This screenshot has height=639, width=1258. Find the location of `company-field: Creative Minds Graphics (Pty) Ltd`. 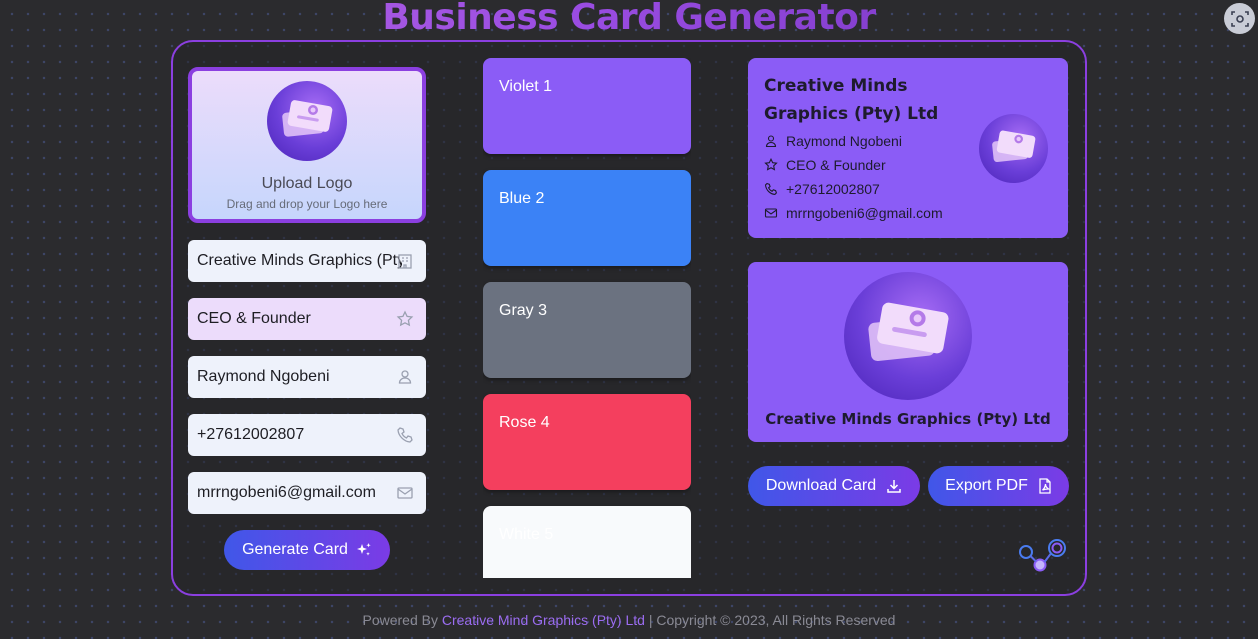

company-field: Creative Minds Graphics (Pty) Ltd is located at coordinates (307, 261).